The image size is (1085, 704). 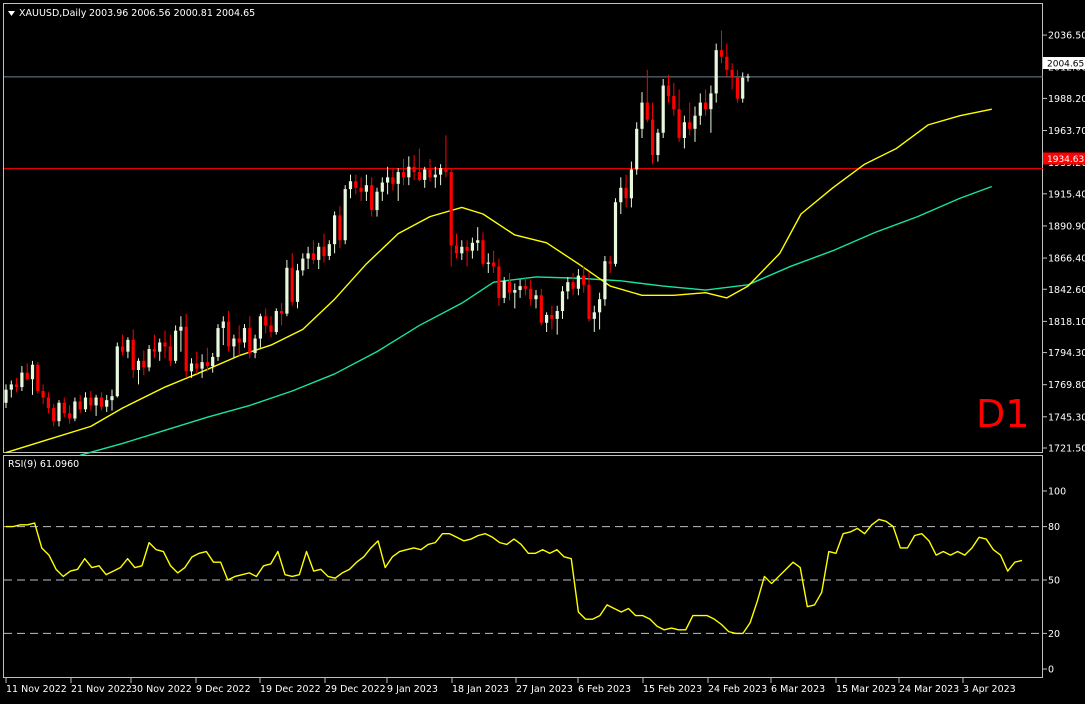 What do you see at coordinates (989, 689) in the screenshot?
I see `time-axis-label: 3 Apr 2023` at bounding box center [989, 689].